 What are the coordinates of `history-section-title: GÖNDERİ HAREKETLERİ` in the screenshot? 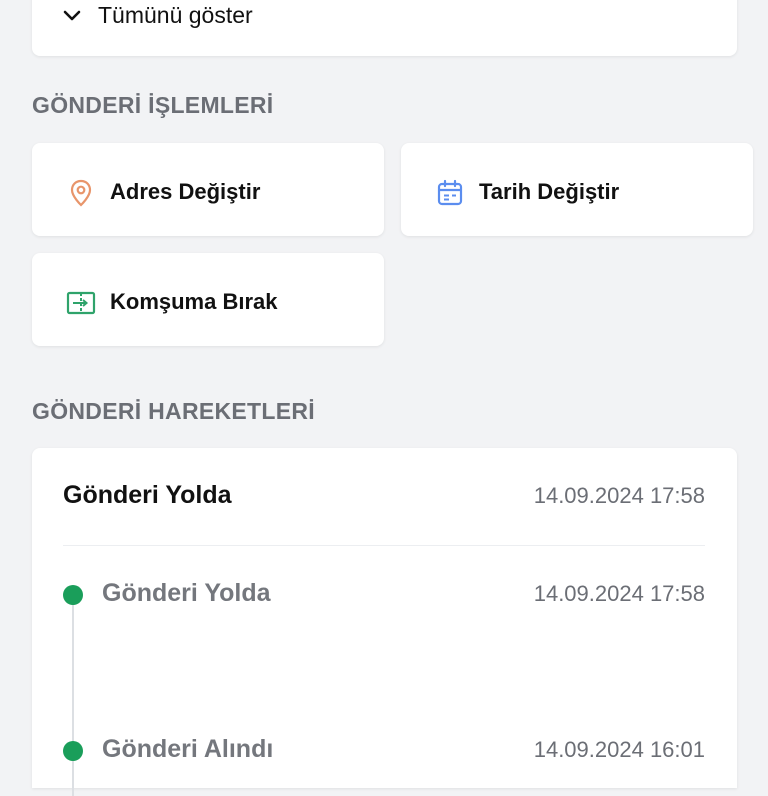 It's located at (173, 411).